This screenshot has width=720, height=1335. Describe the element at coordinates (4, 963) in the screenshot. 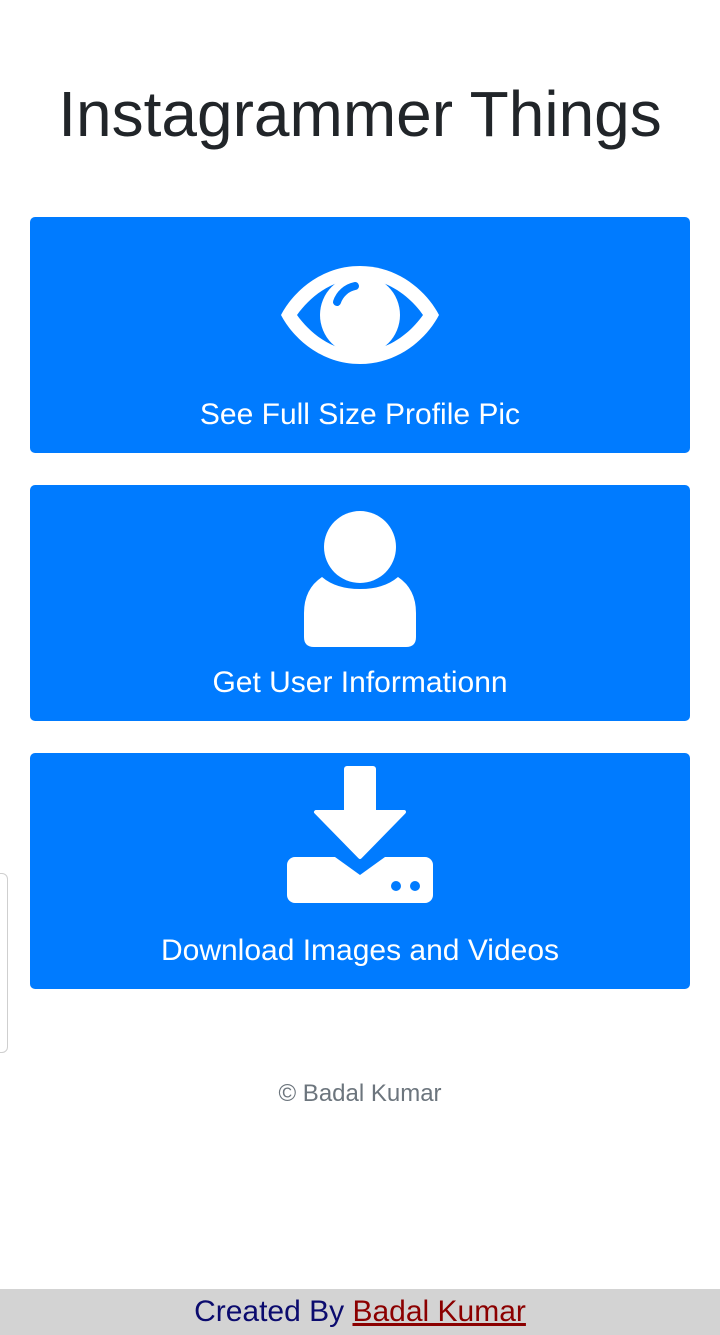

I see `side-drawer-tab` at that location.